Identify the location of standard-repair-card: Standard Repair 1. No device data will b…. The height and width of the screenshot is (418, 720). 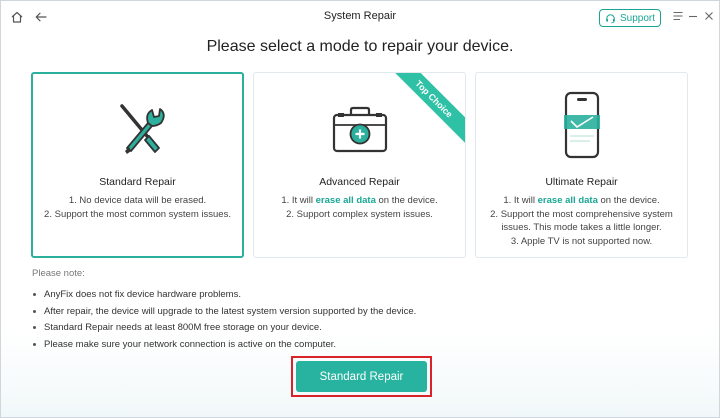
(137, 165).